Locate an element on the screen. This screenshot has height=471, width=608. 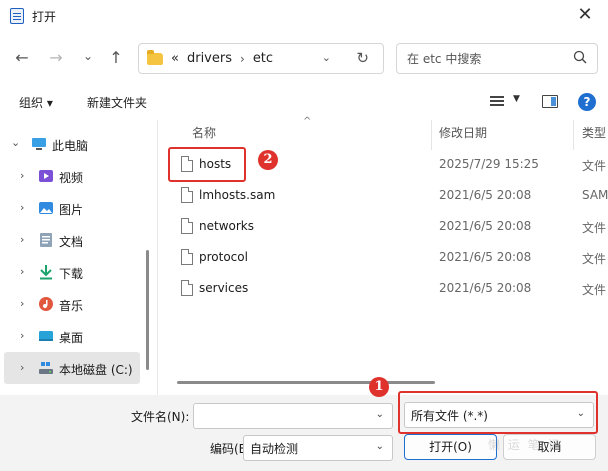
sidebar-item-videos: › 视频 is located at coordinates (70, 176).